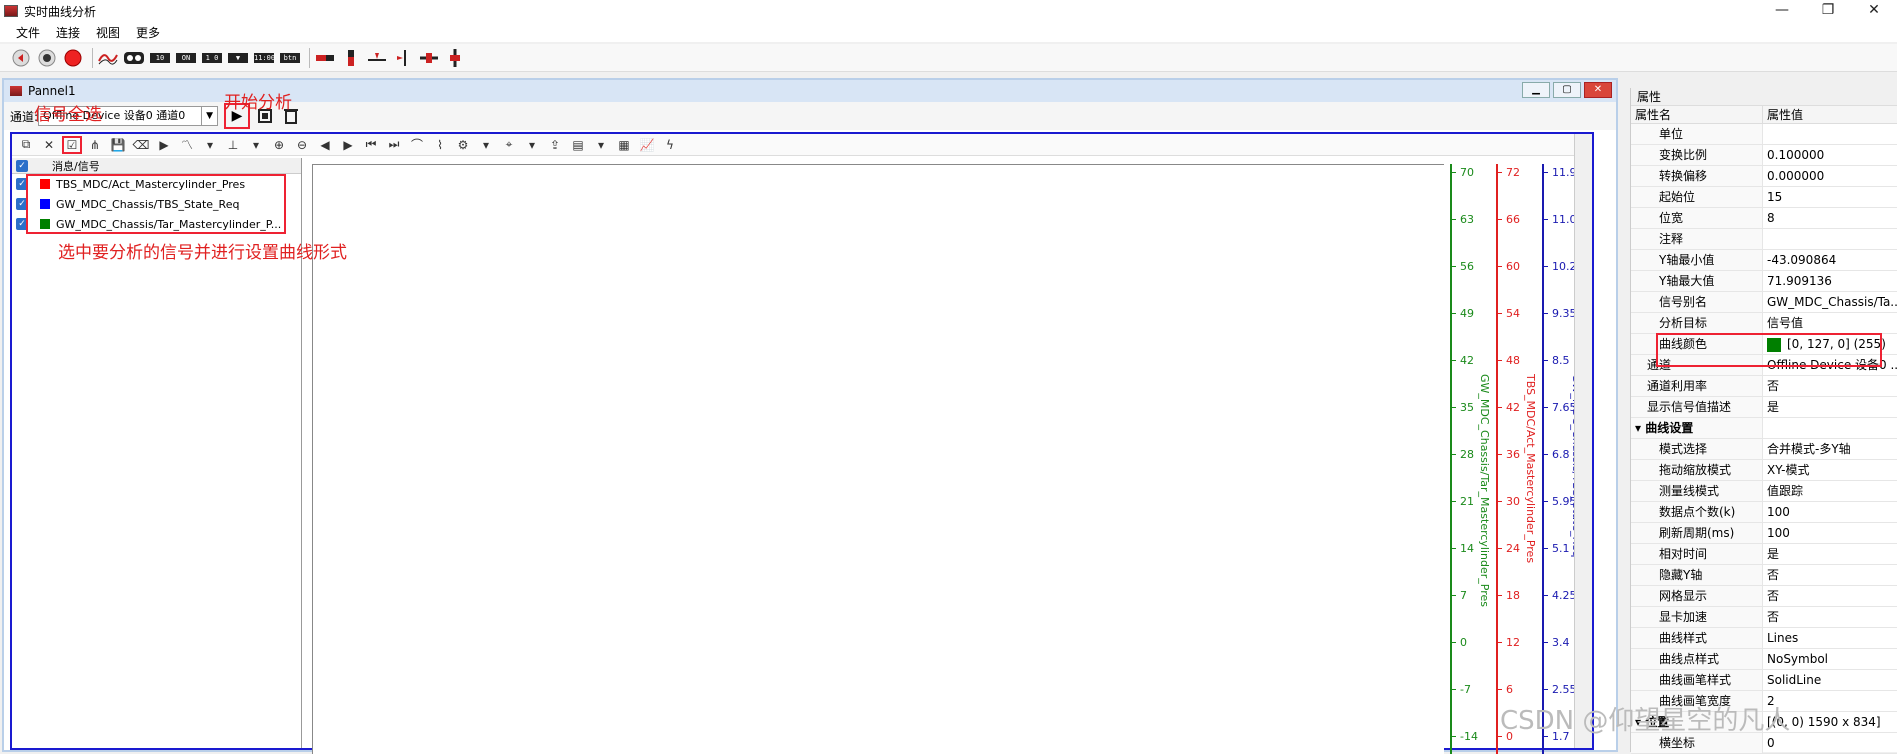  What do you see at coordinates (187, 145) in the screenshot?
I see `chart-icon: 〽` at bounding box center [187, 145].